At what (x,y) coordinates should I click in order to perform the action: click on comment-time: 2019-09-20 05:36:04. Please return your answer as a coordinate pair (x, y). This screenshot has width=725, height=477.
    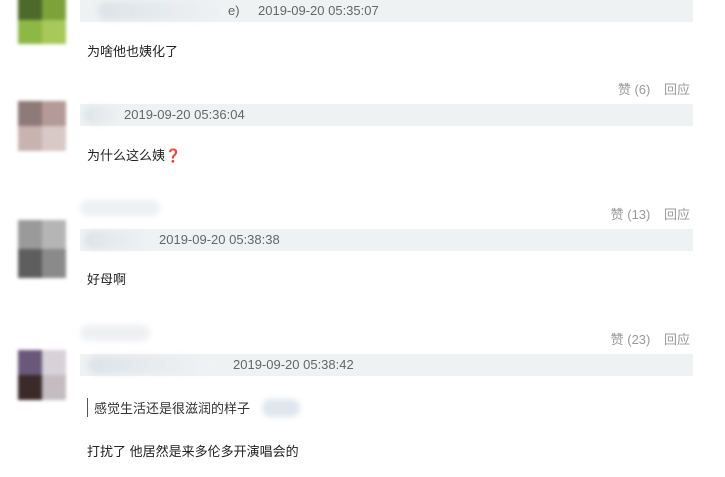
    Looking at the image, I should click on (184, 114).